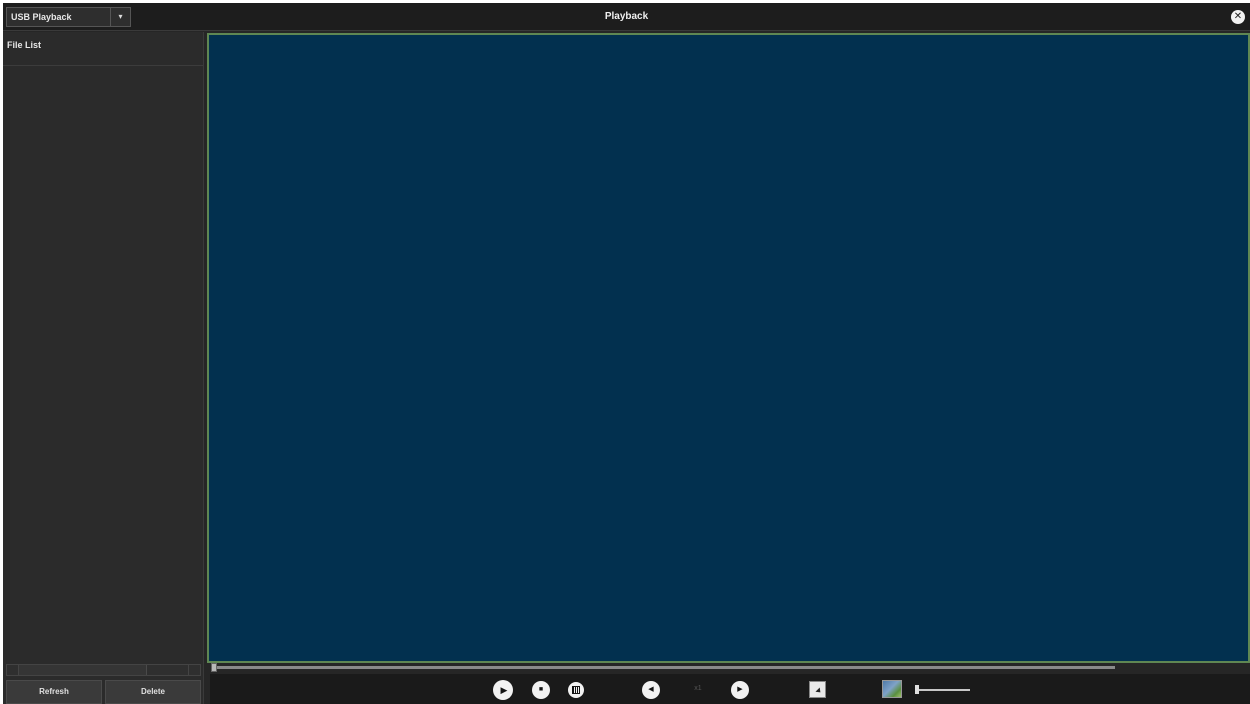 Image resolution: width=1250 pixels, height=704 pixels. What do you see at coordinates (730, 689) in the screenshot?
I see `playback-control-bar: ▶ ■ ◀ x1 ▶` at bounding box center [730, 689].